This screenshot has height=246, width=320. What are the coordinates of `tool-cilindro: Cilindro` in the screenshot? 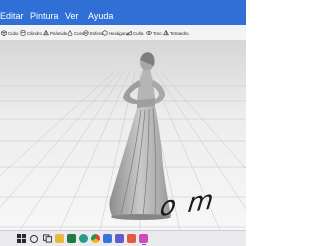 It's located at (31, 33).